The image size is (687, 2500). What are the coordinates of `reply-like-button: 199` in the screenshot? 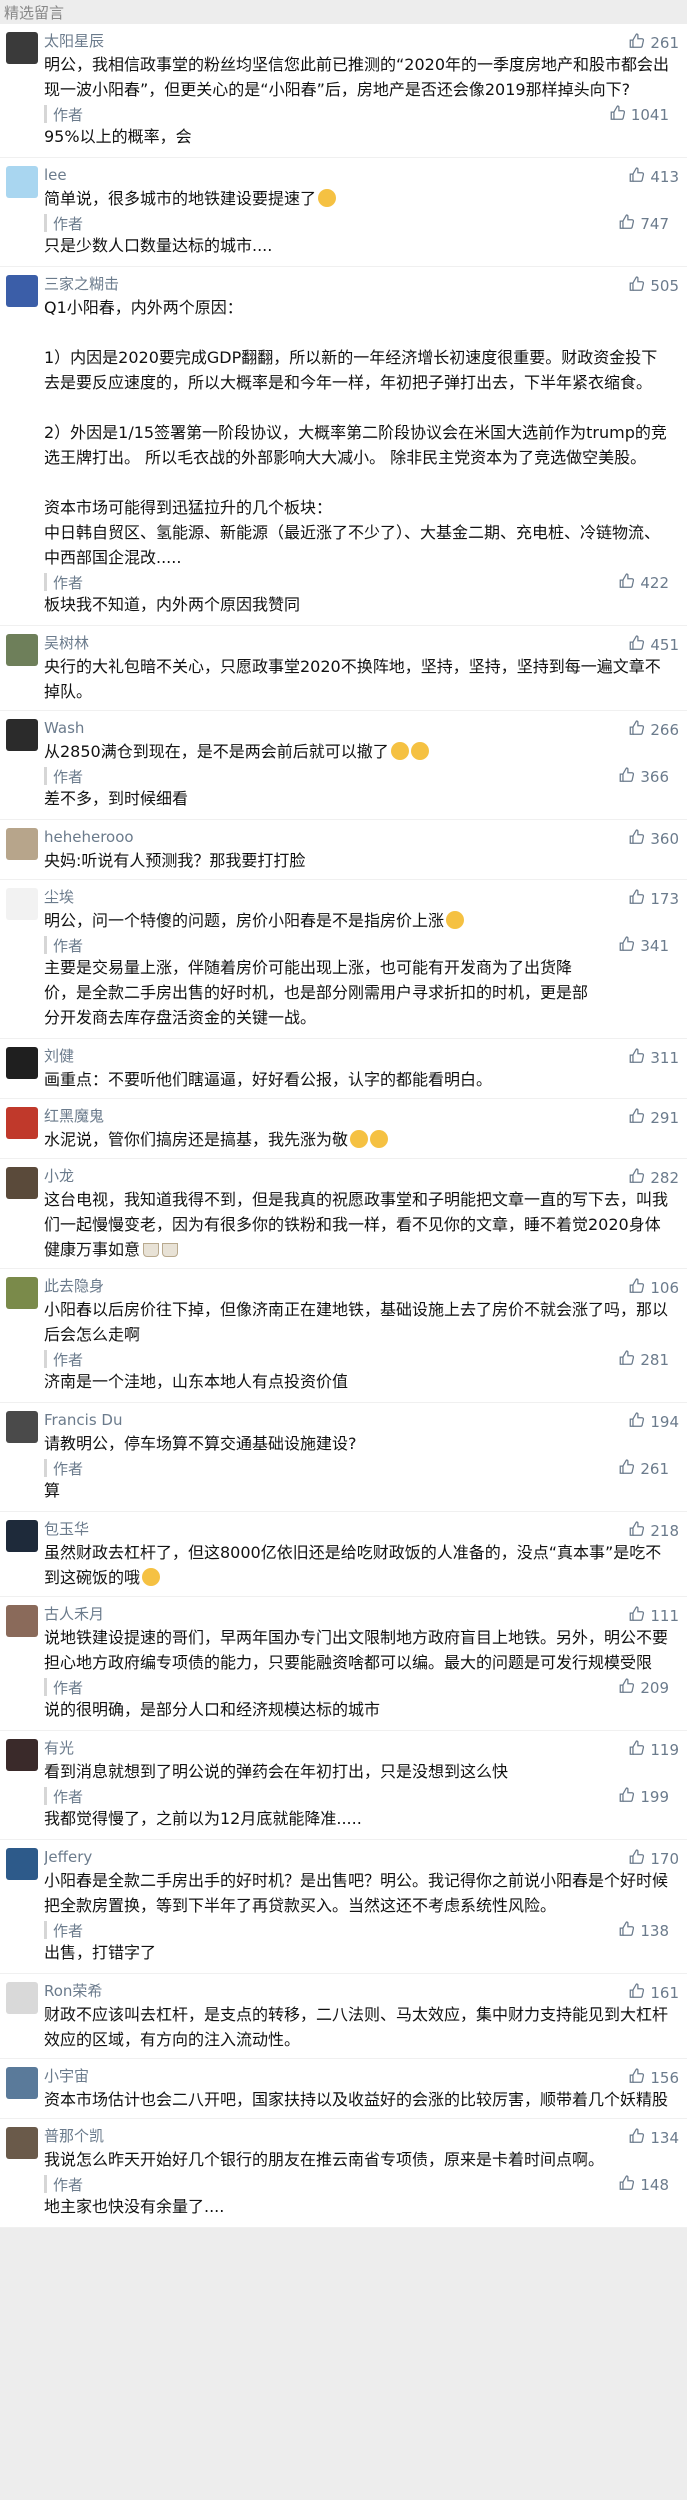 It's located at (643, 1797).